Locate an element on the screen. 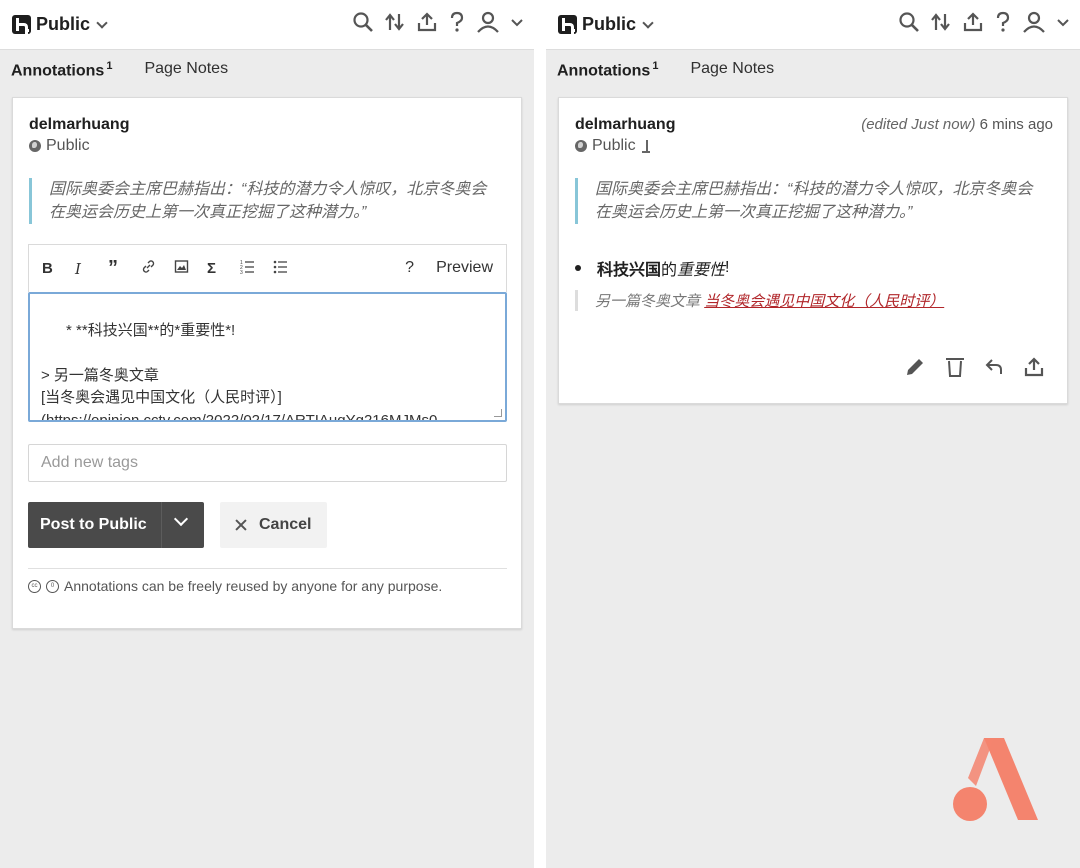 This screenshot has height=868, width=1080. article-link: 当冬奥会遇见中国文化（人民时评） is located at coordinates (824, 301).